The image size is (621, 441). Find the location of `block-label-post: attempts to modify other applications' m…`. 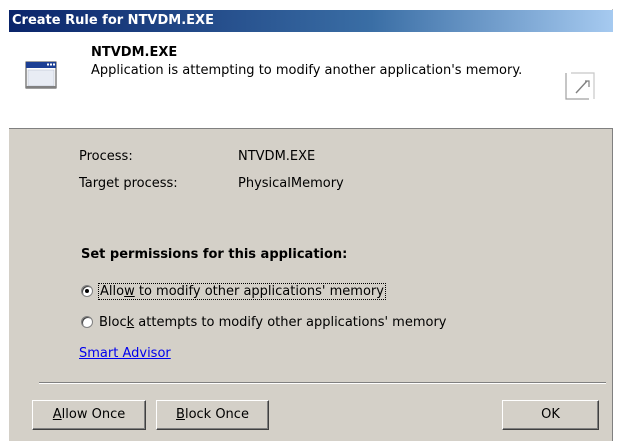

block-label-post: attempts to modify other applications' m… is located at coordinates (290, 322).